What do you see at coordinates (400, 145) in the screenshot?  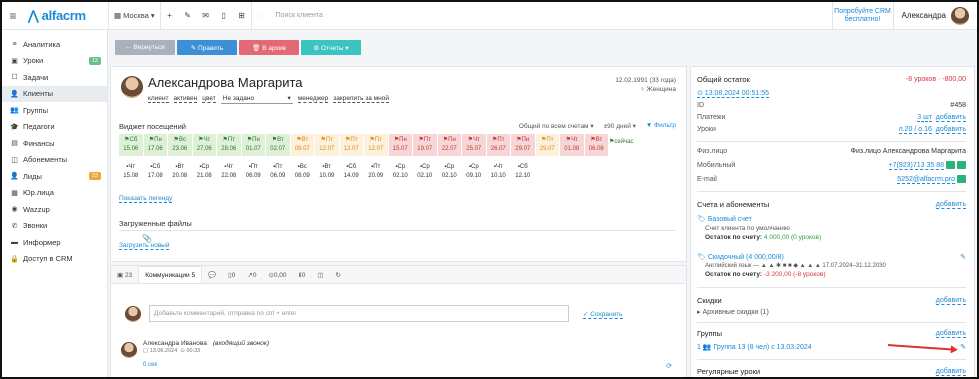 I see `visit-cell: ⚑Пн 15.07` at bounding box center [400, 145].